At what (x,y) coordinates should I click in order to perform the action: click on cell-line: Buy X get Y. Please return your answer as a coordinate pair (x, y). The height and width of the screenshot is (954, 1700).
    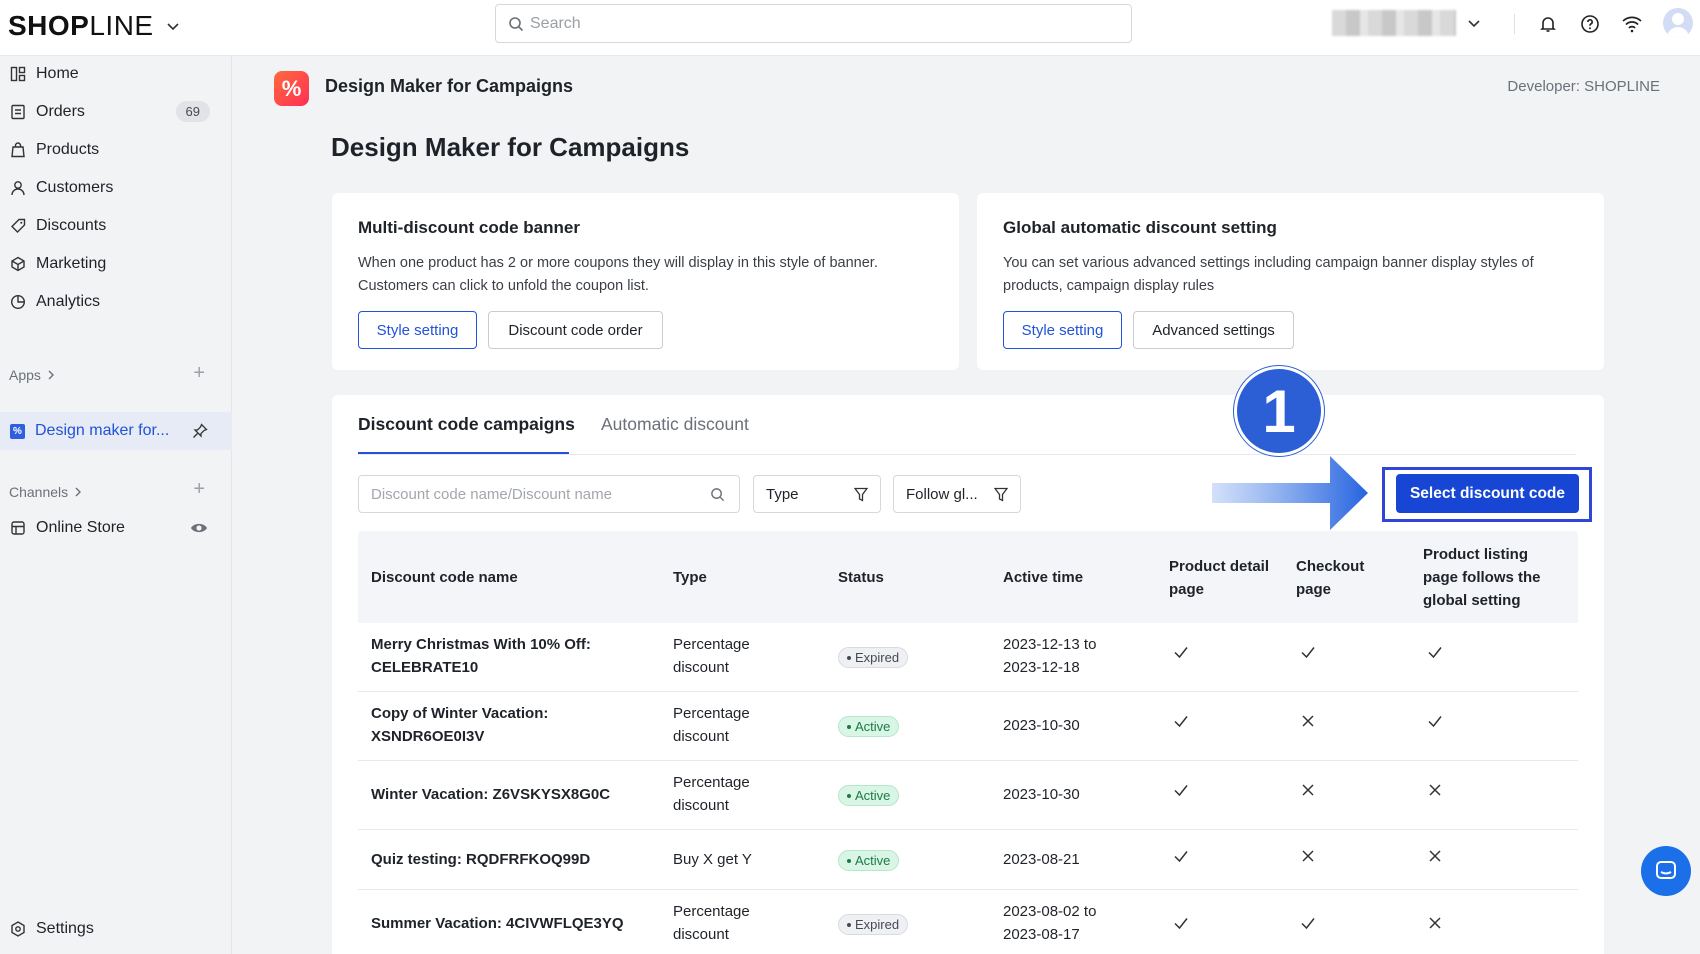
    Looking at the image, I should click on (712, 859).